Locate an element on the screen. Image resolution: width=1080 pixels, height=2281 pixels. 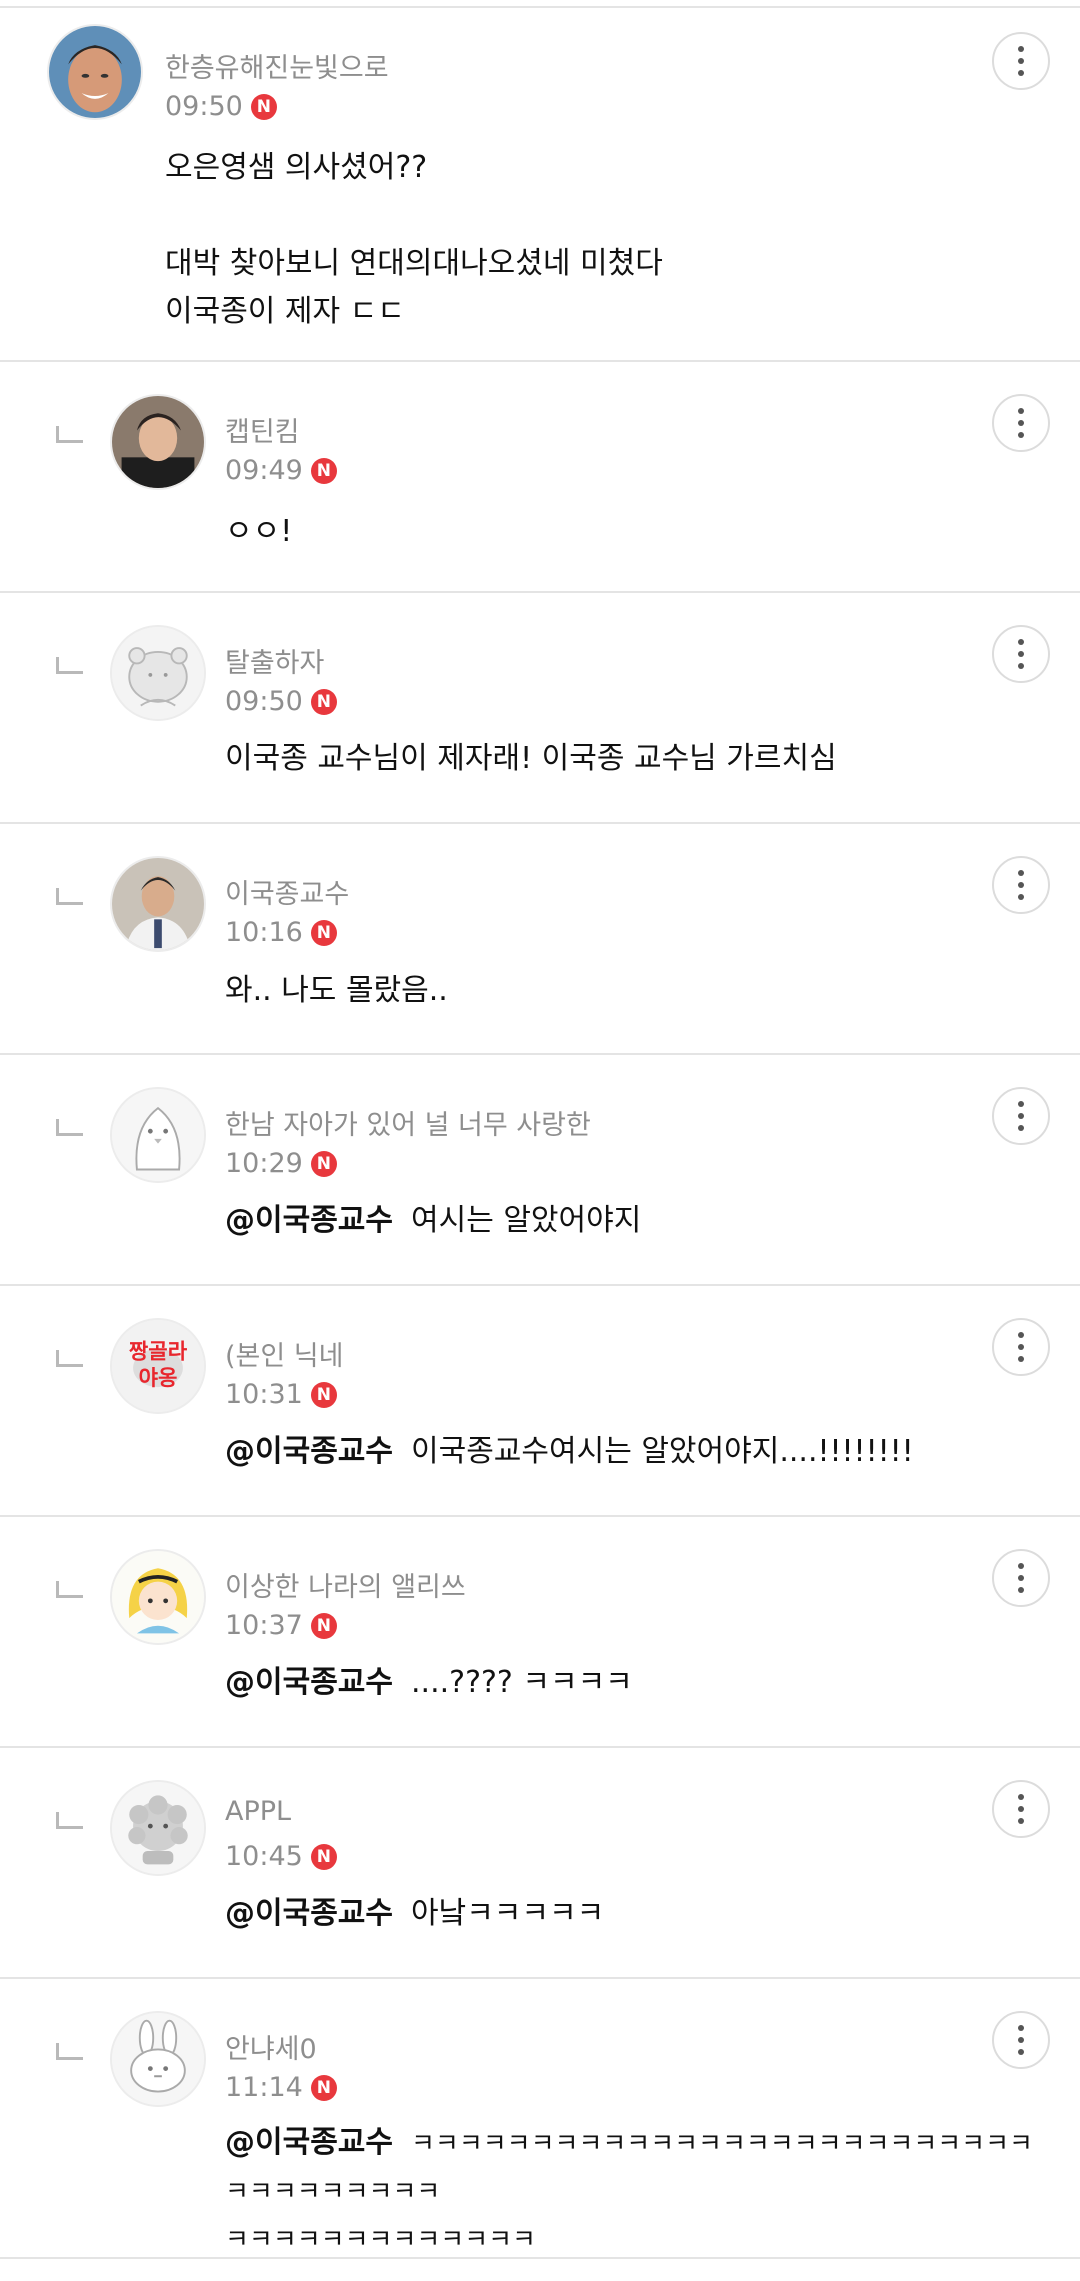
comment-meta: 10:31 N is located at coordinates (281, 1394).